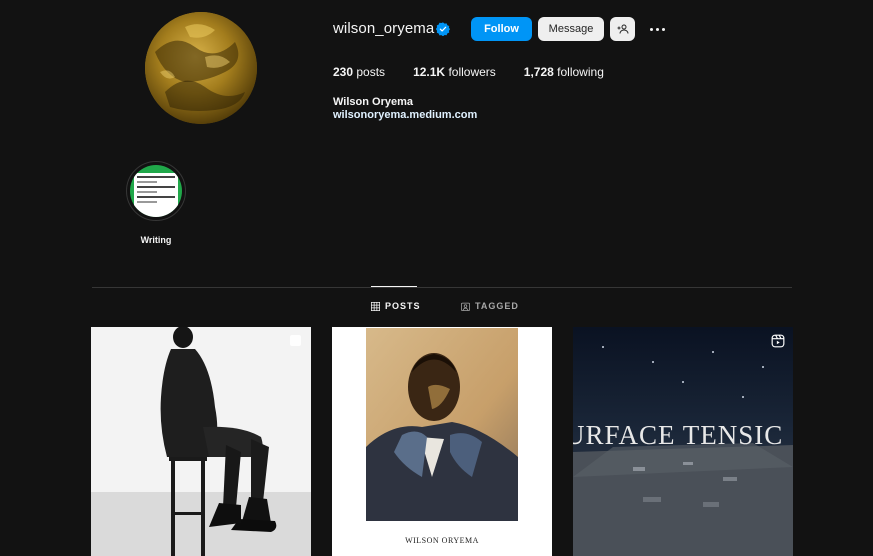 The height and width of the screenshot is (556, 873). I want to click on highlight-cover, so click(156, 191).